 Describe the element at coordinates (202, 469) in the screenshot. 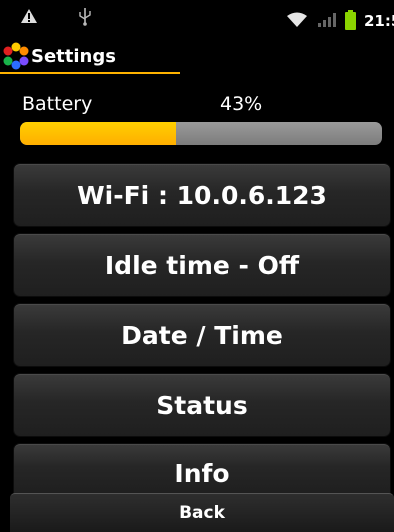

I see `info-button: Info` at that location.